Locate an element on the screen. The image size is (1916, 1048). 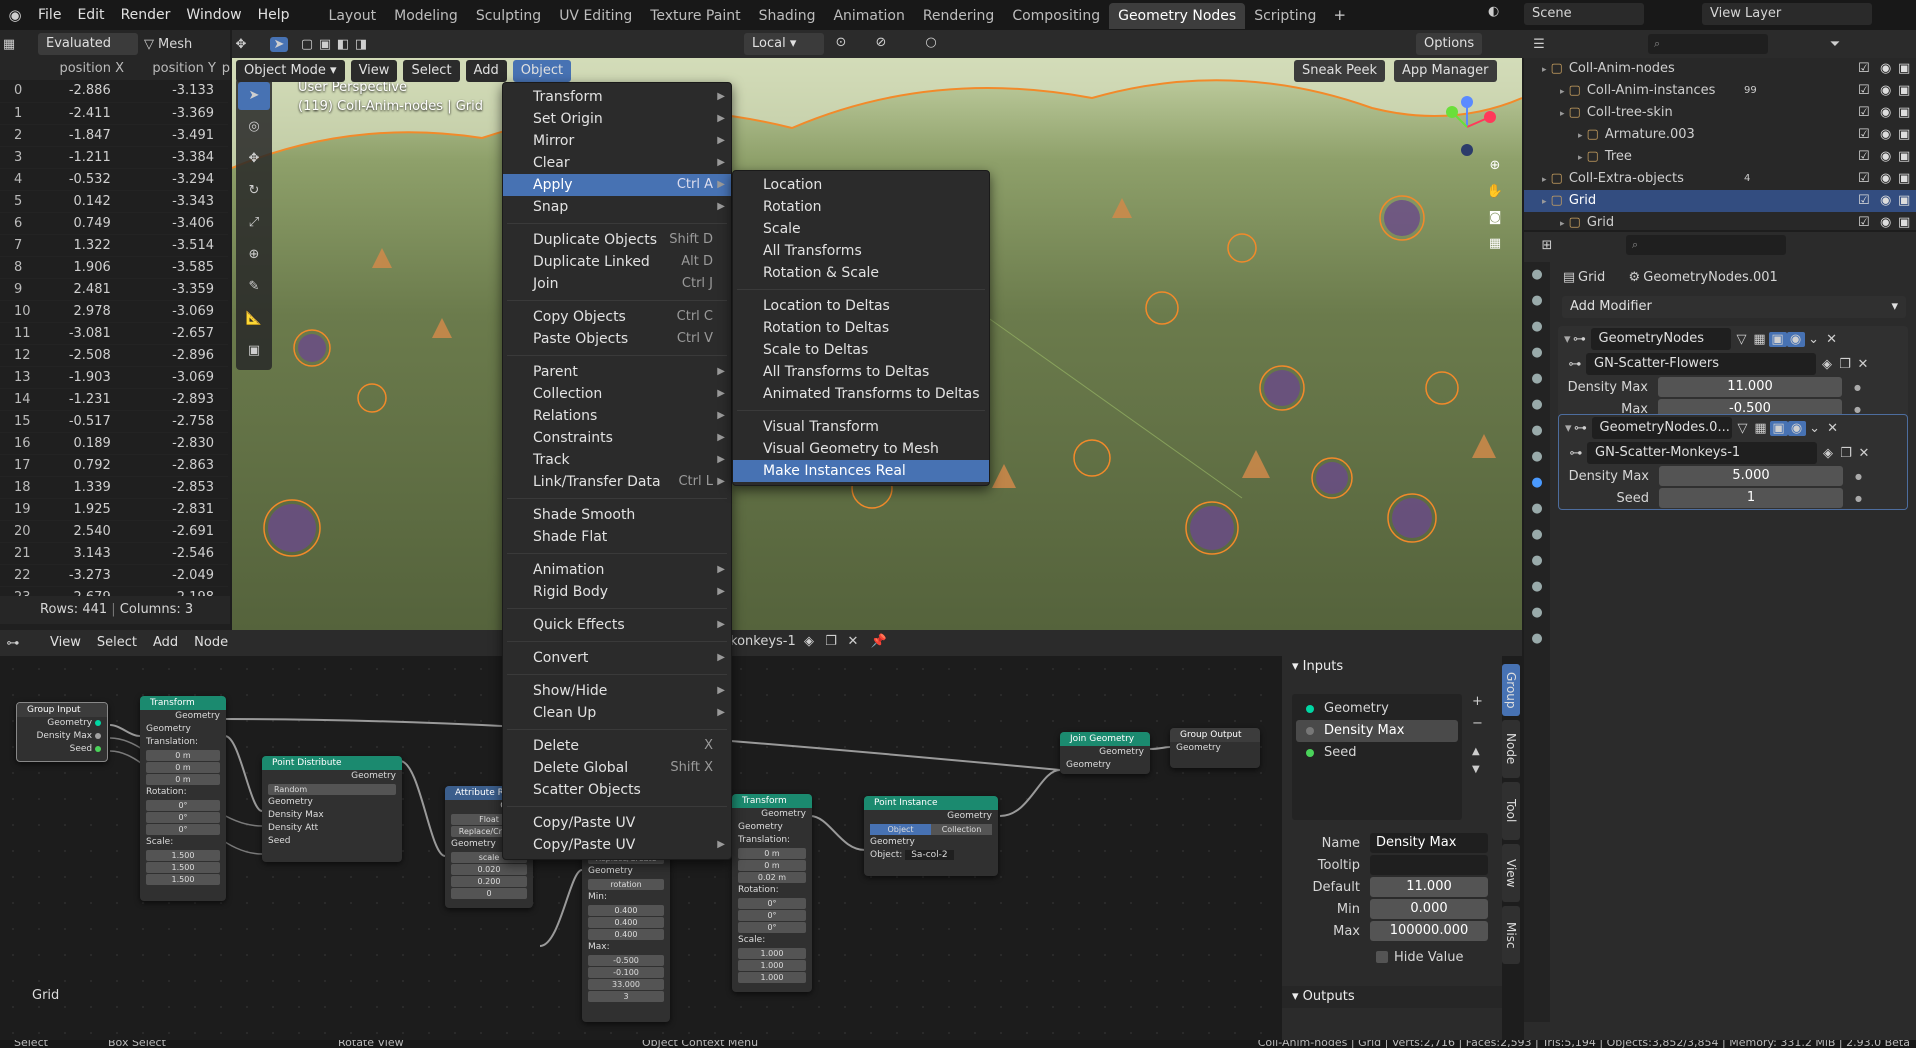
apply-visual-geometry-to-mesh: Visual Geometry to Mesh is located at coordinates (861, 449).